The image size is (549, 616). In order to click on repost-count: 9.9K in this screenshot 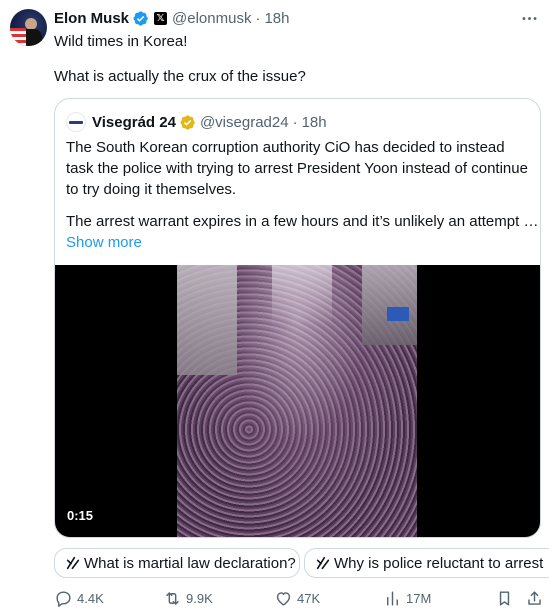, I will do `click(199, 598)`.